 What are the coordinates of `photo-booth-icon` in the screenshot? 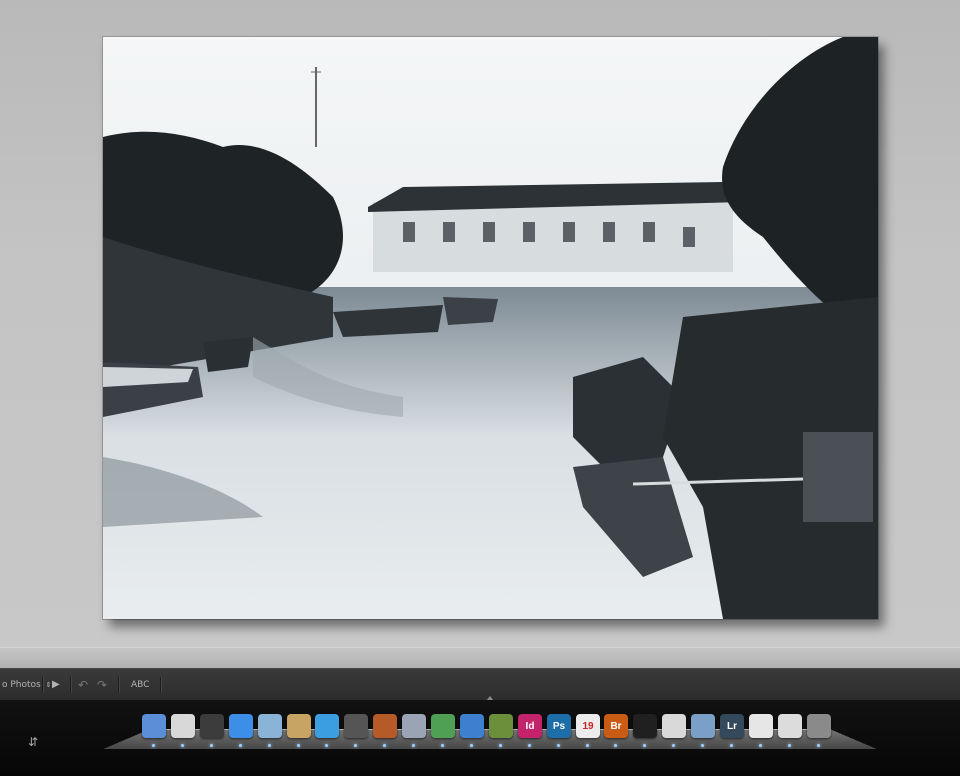 It's located at (356, 726).